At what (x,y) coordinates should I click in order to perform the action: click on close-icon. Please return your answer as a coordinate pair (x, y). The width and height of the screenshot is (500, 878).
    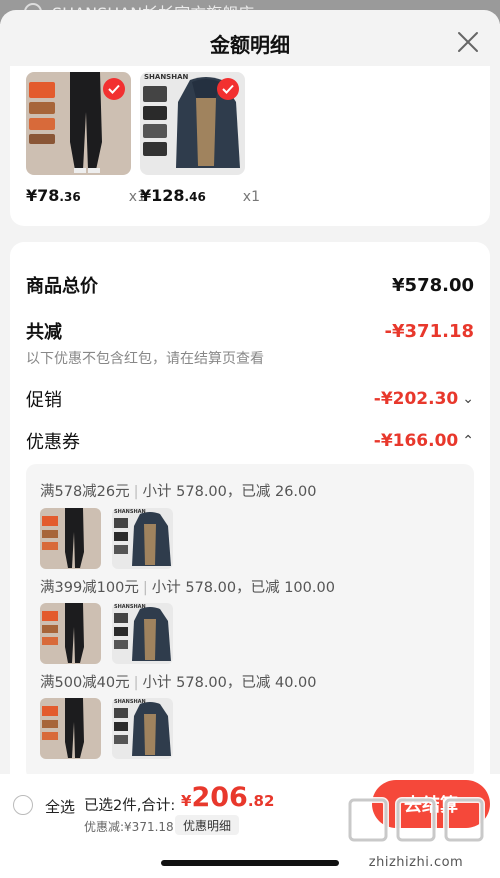
    Looking at the image, I should click on (468, 42).